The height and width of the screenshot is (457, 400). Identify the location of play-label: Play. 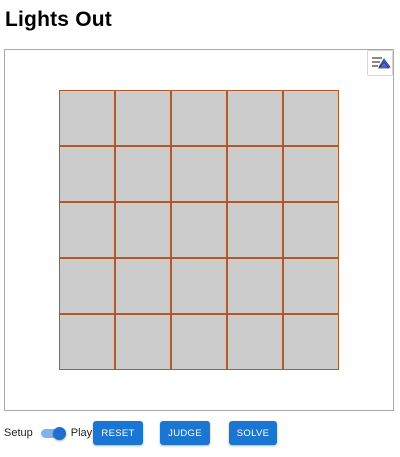
(81, 433).